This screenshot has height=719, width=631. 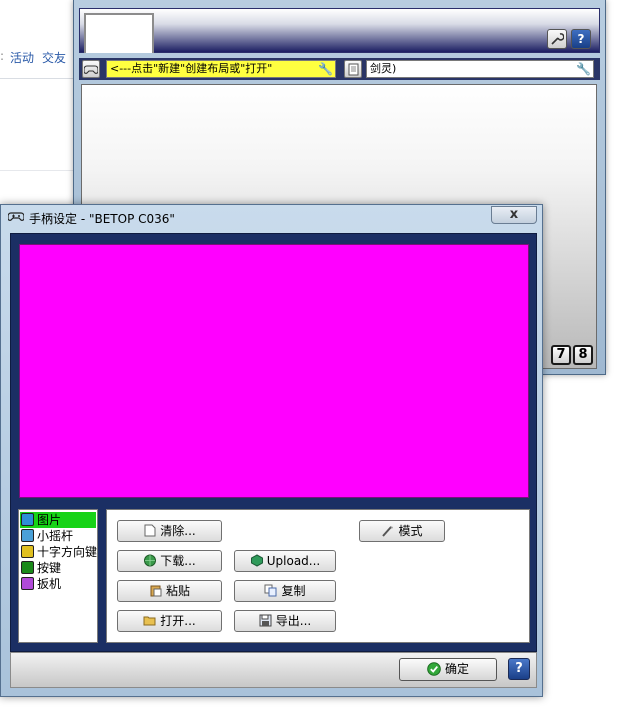 I want to click on settings-wrench-button, so click(x=557, y=39).